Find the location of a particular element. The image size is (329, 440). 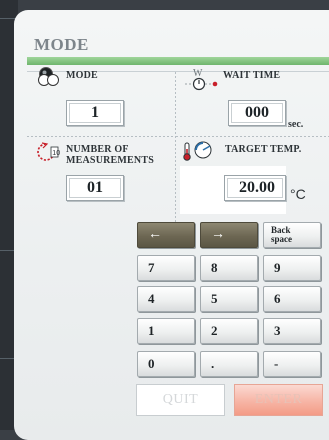

key-4: 4 is located at coordinates (166, 299).